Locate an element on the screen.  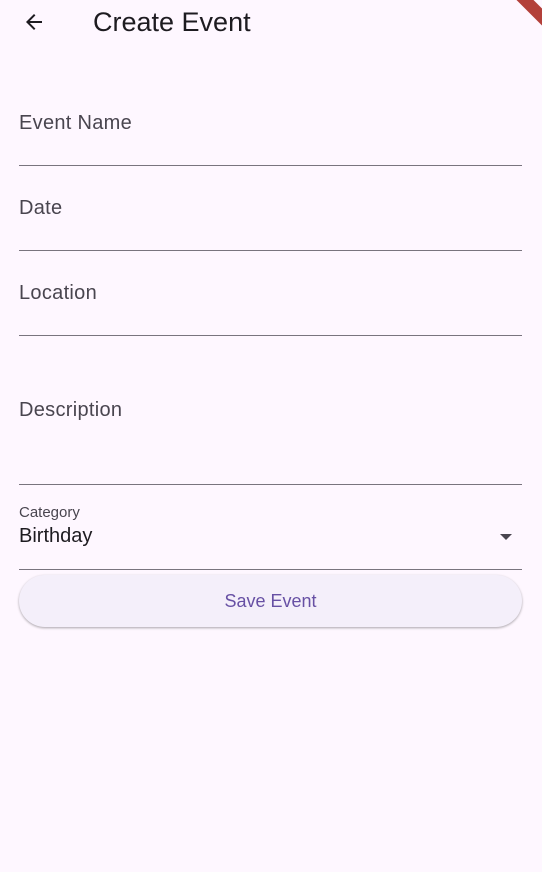
date-input is located at coordinates (270, 215).